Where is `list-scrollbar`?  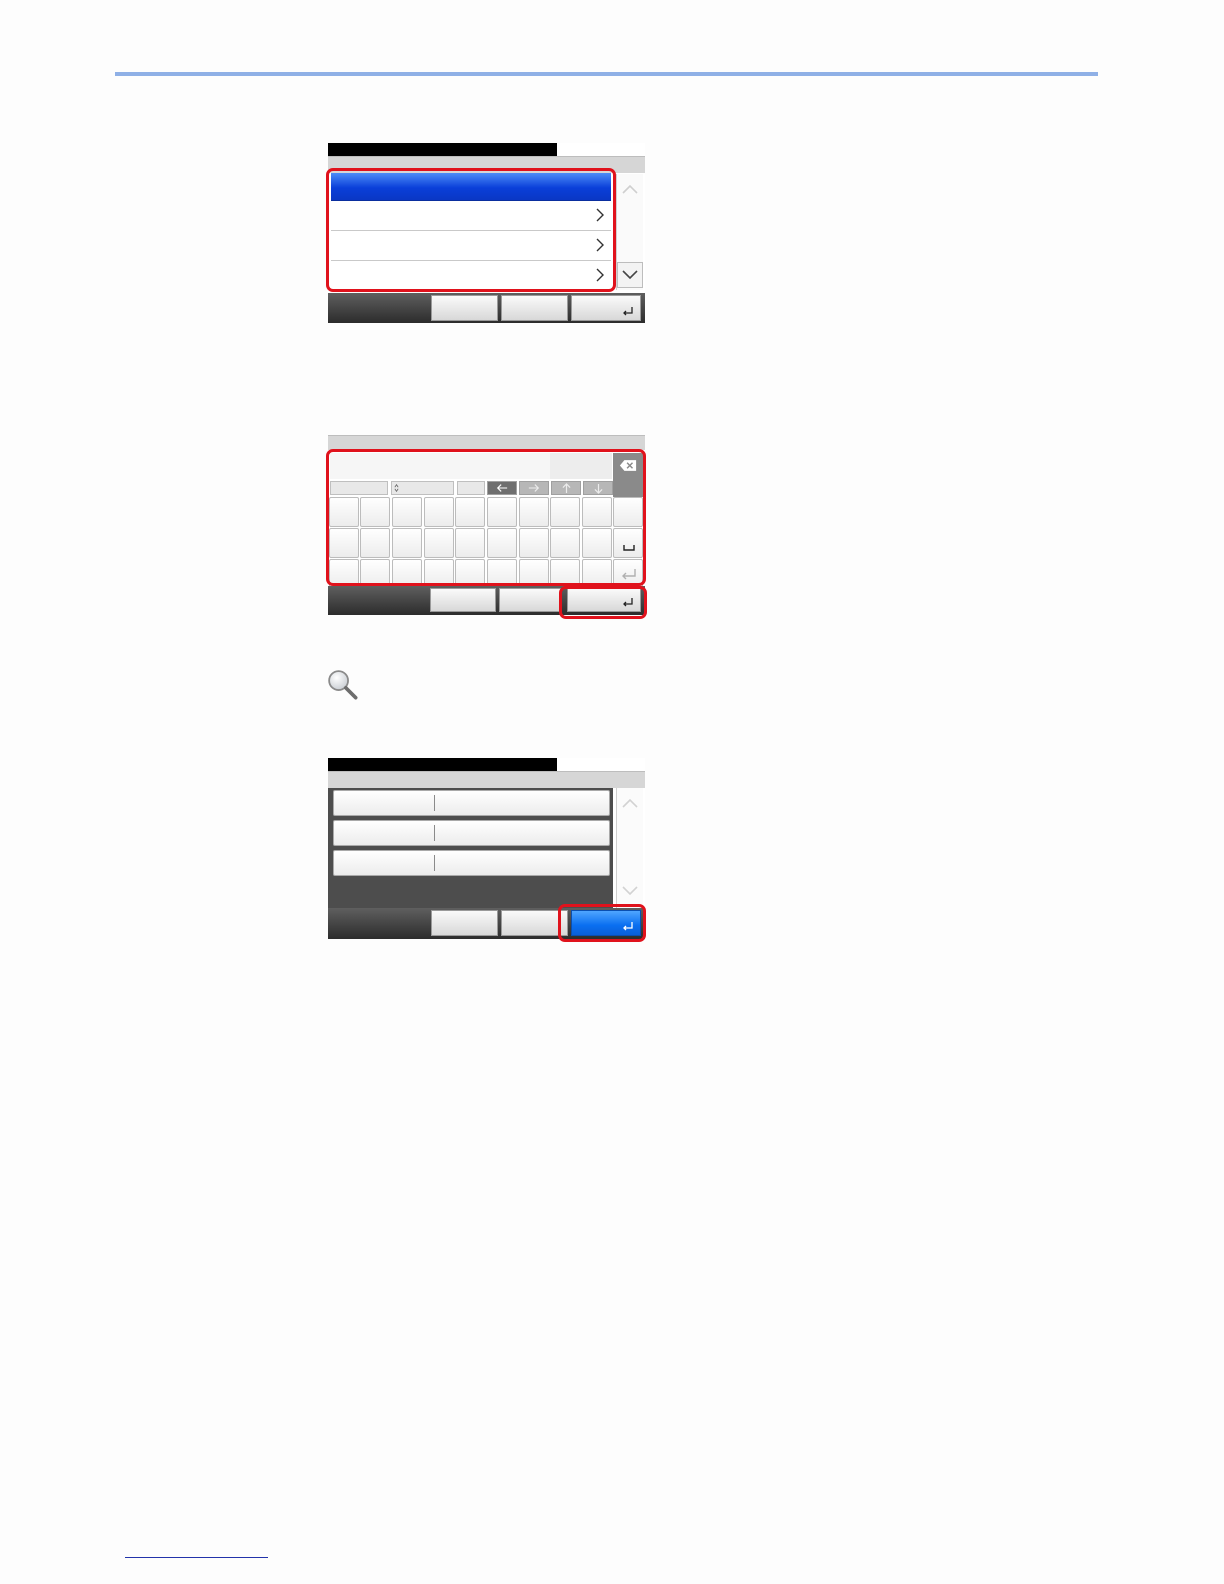 list-scrollbar is located at coordinates (629, 232).